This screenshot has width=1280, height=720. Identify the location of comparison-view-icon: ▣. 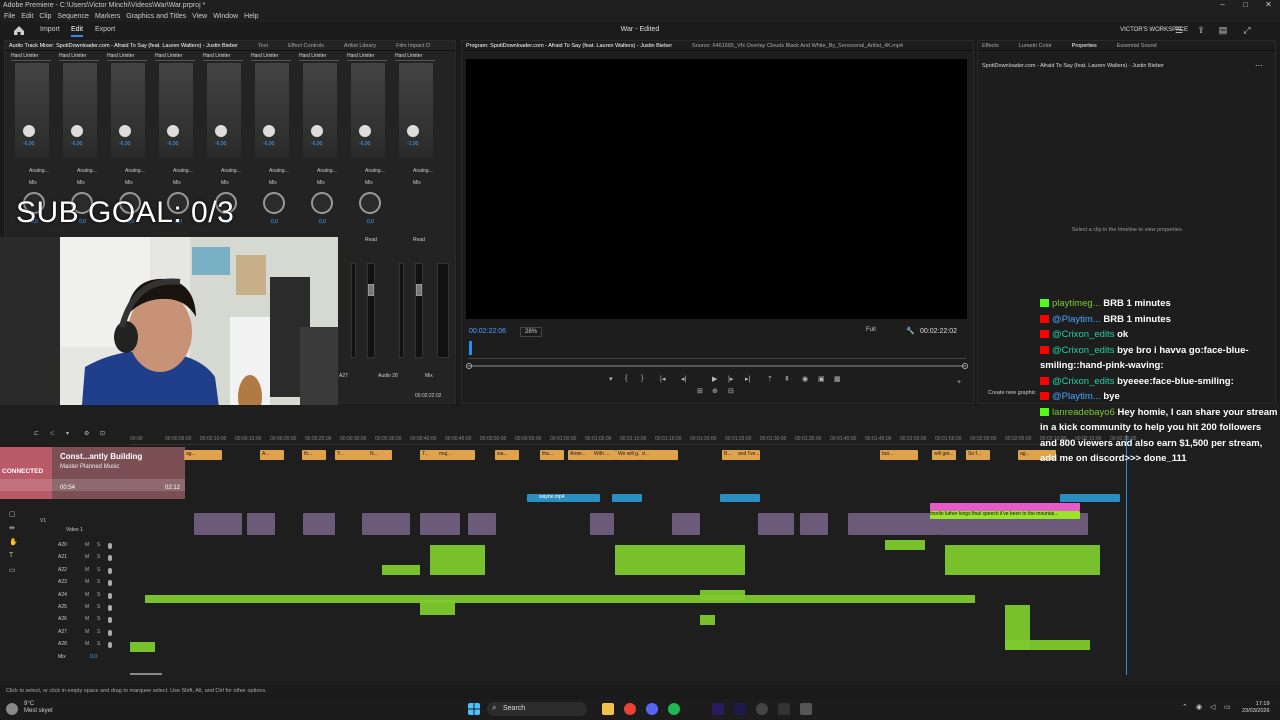
(821, 379).